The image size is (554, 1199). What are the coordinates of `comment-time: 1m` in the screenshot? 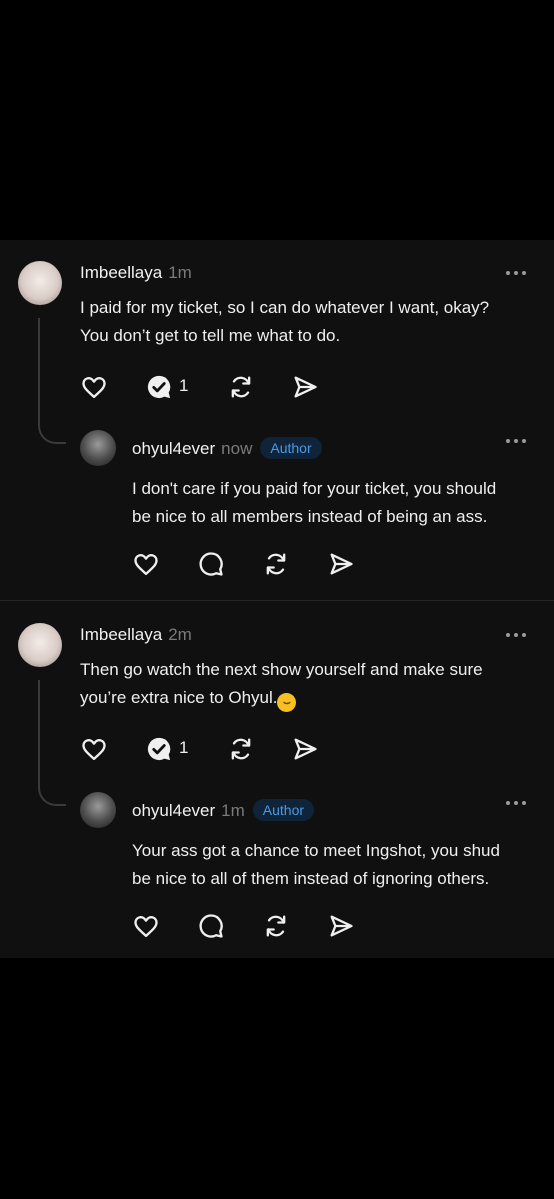 It's located at (180, 272).